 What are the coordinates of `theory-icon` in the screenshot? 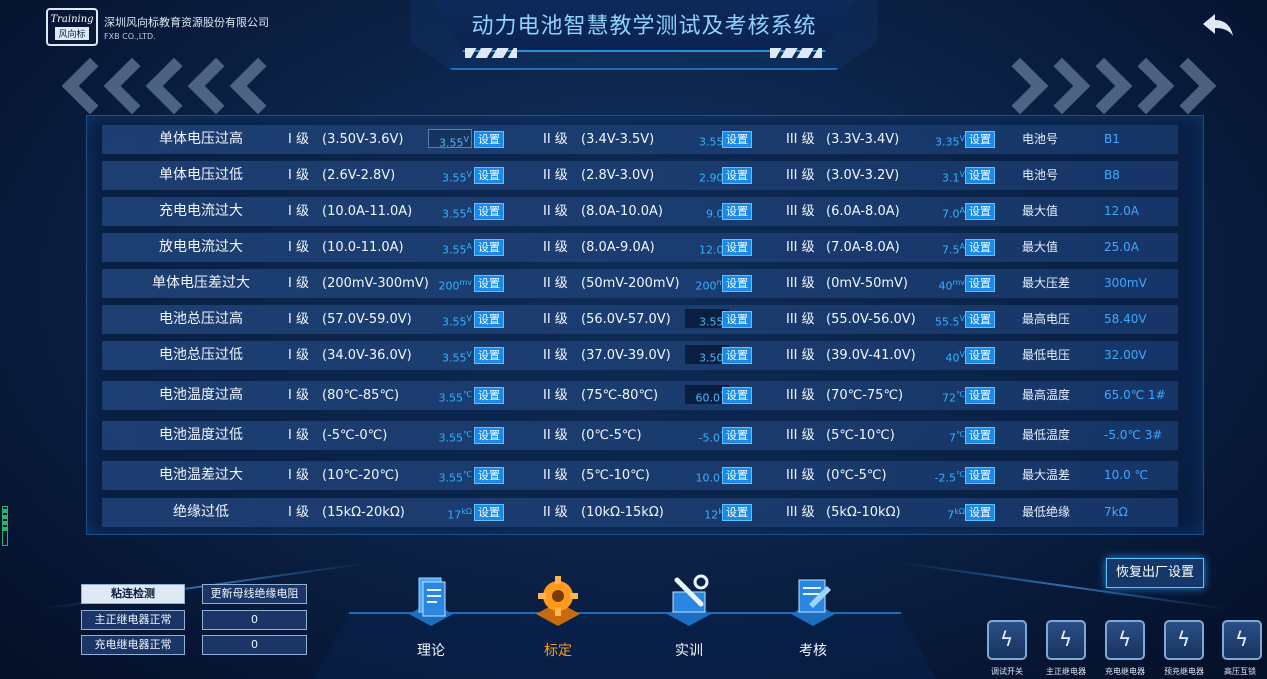 It's located at (431, 601).